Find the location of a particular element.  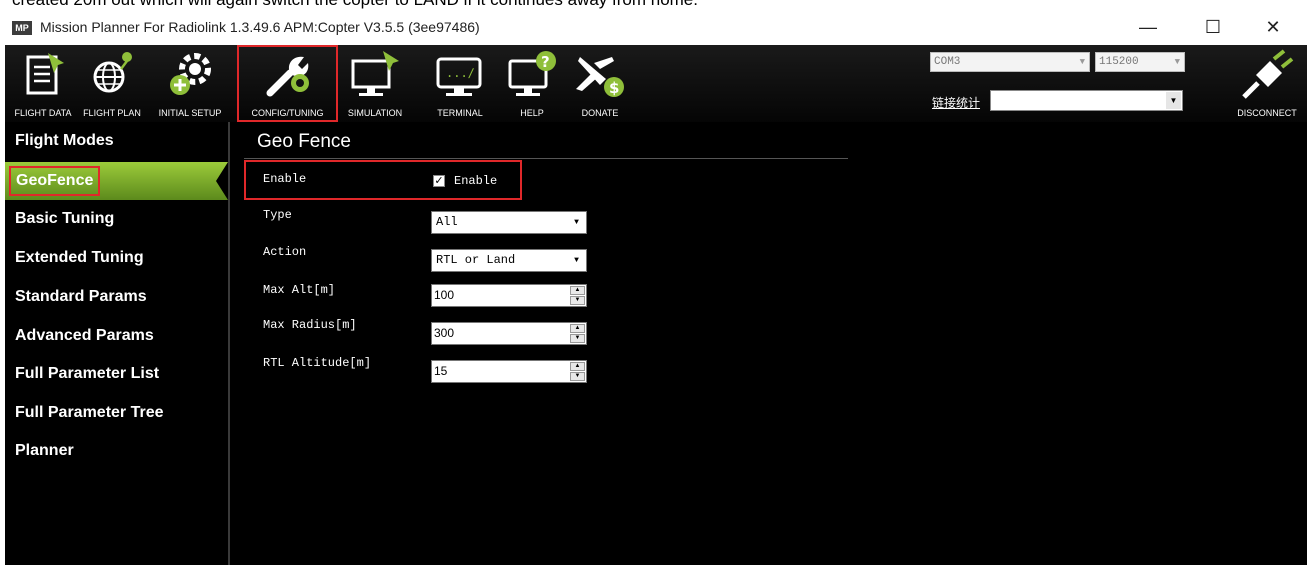

sidebar-item-extended-tuning: Extended Tuning is located at coordinates (116, 258).